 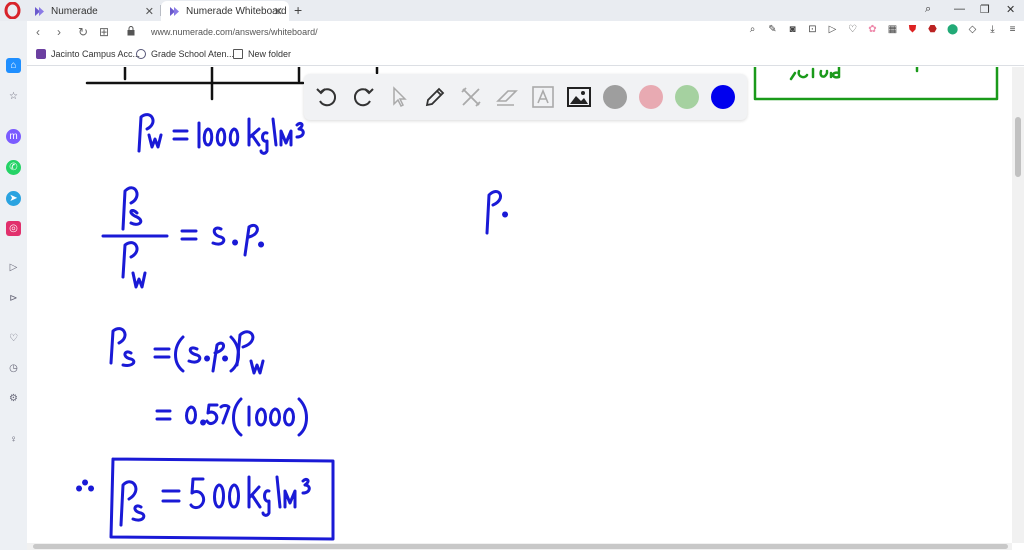 What do you see at coordinates (952, 29) in the screenshot?
I see `location-icon: ⬤` at bounding box center [952, 29].